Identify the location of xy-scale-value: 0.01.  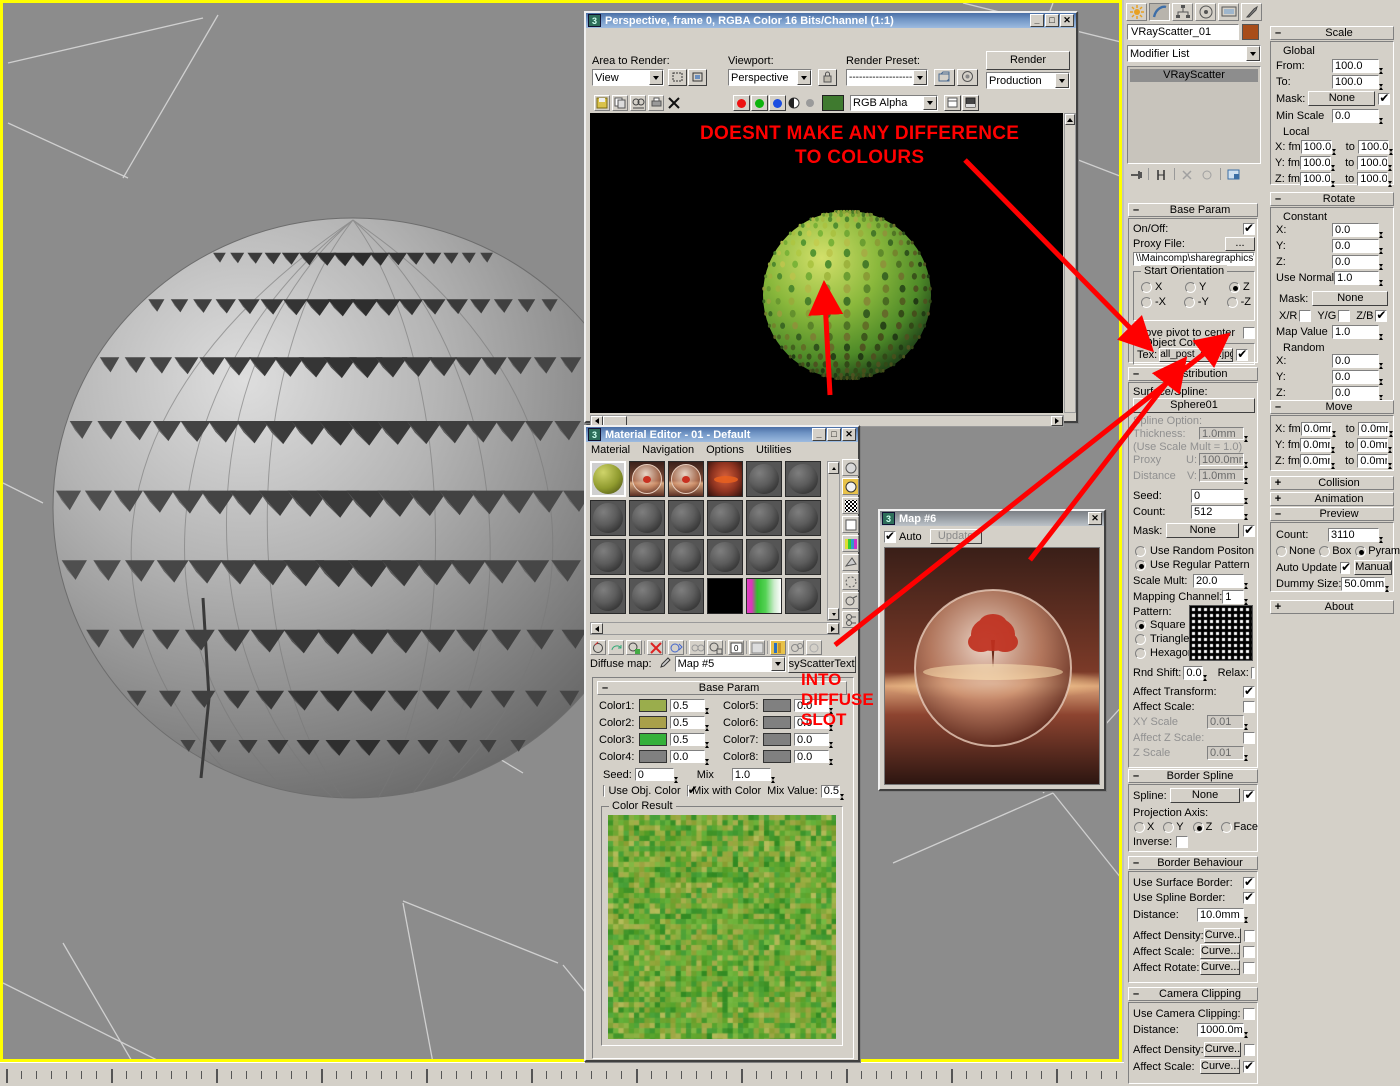
(1225, 722).